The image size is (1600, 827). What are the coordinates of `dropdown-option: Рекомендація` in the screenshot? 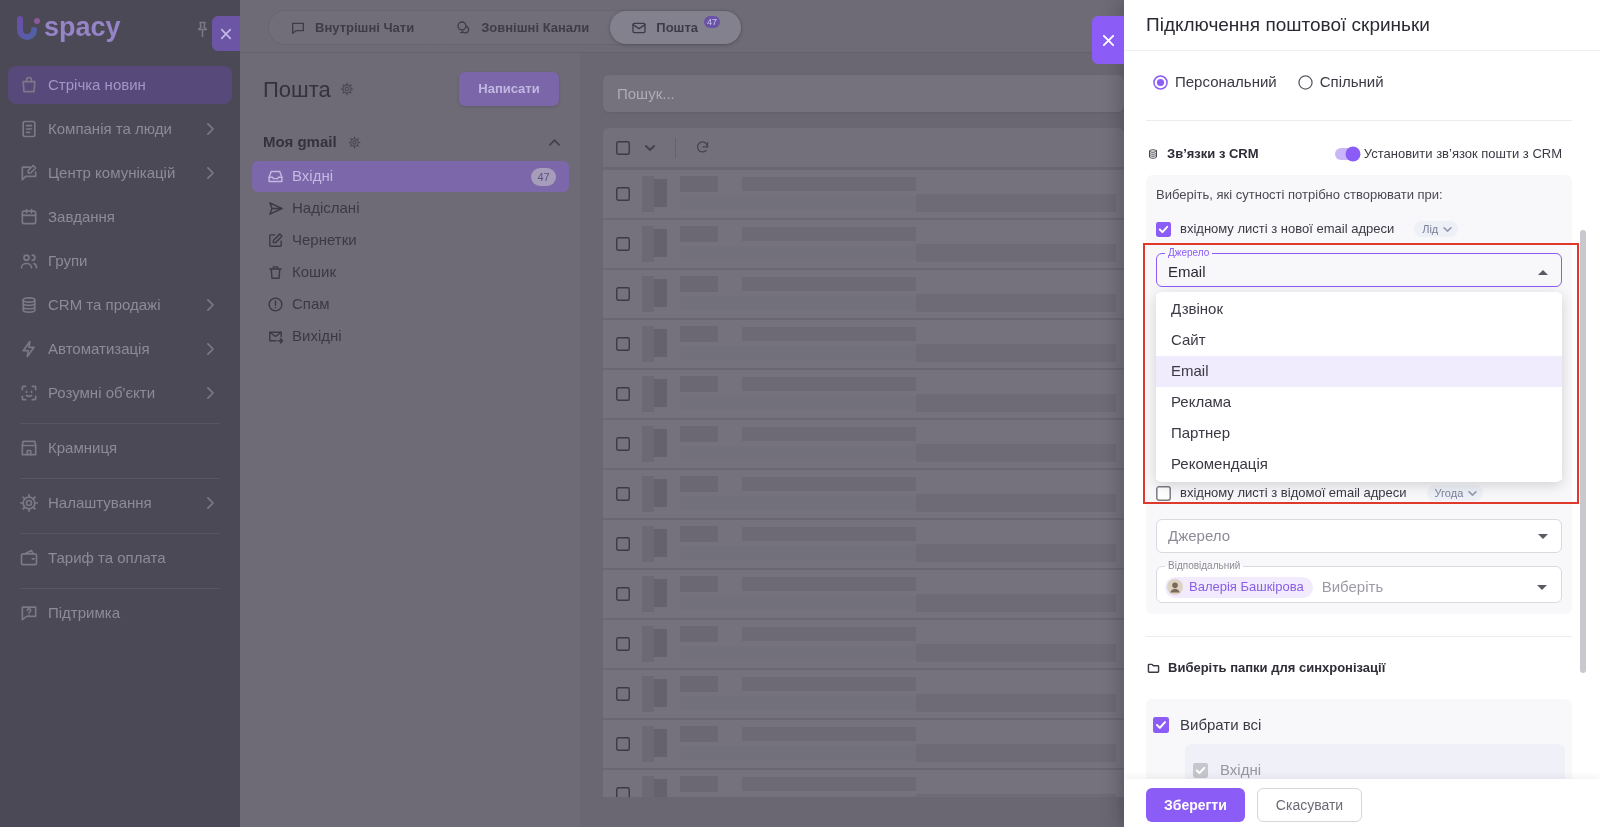 It's located at (1359, 464).